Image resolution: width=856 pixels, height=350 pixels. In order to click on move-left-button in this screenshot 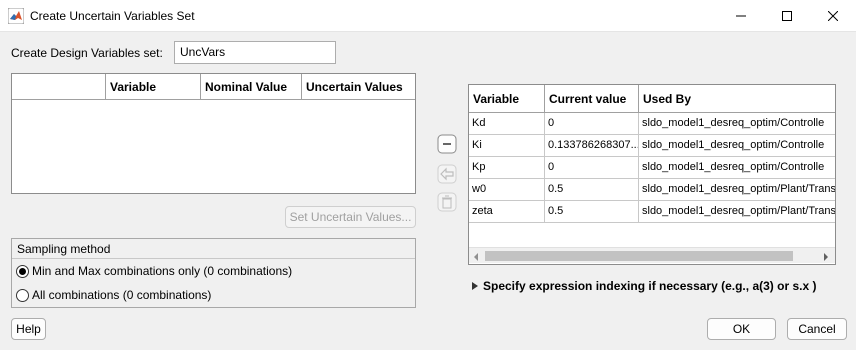, I will do `click(447, 175)`.